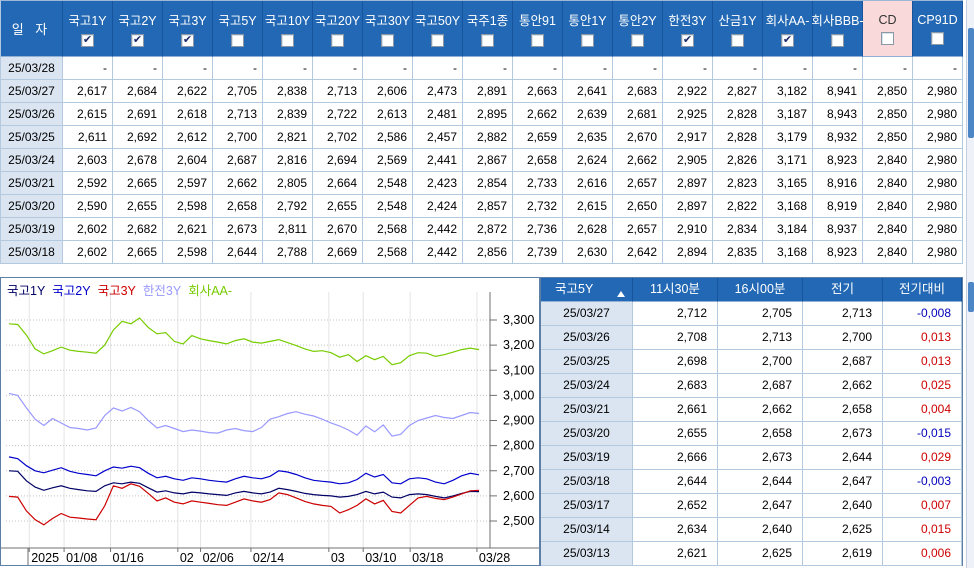  I want to click on column-header-통안91: 통안91, so click(538, 29).